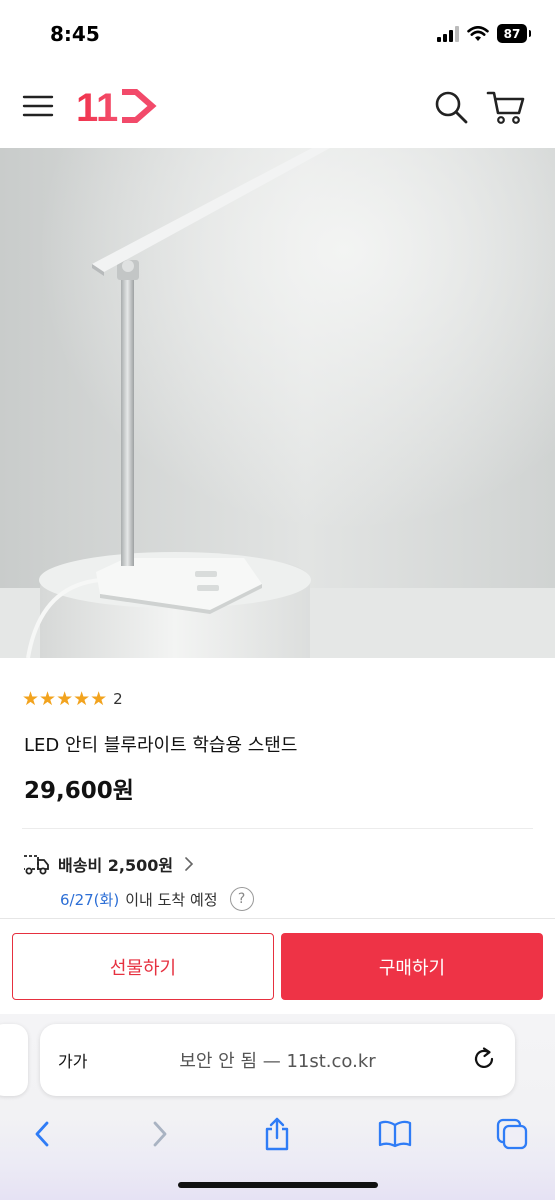 The width and height of the screenshot is (555, 1200). What do you see at coordinates (451, 107) in the screenshot?
I see `search-icon` at bounding box center [451, 107].